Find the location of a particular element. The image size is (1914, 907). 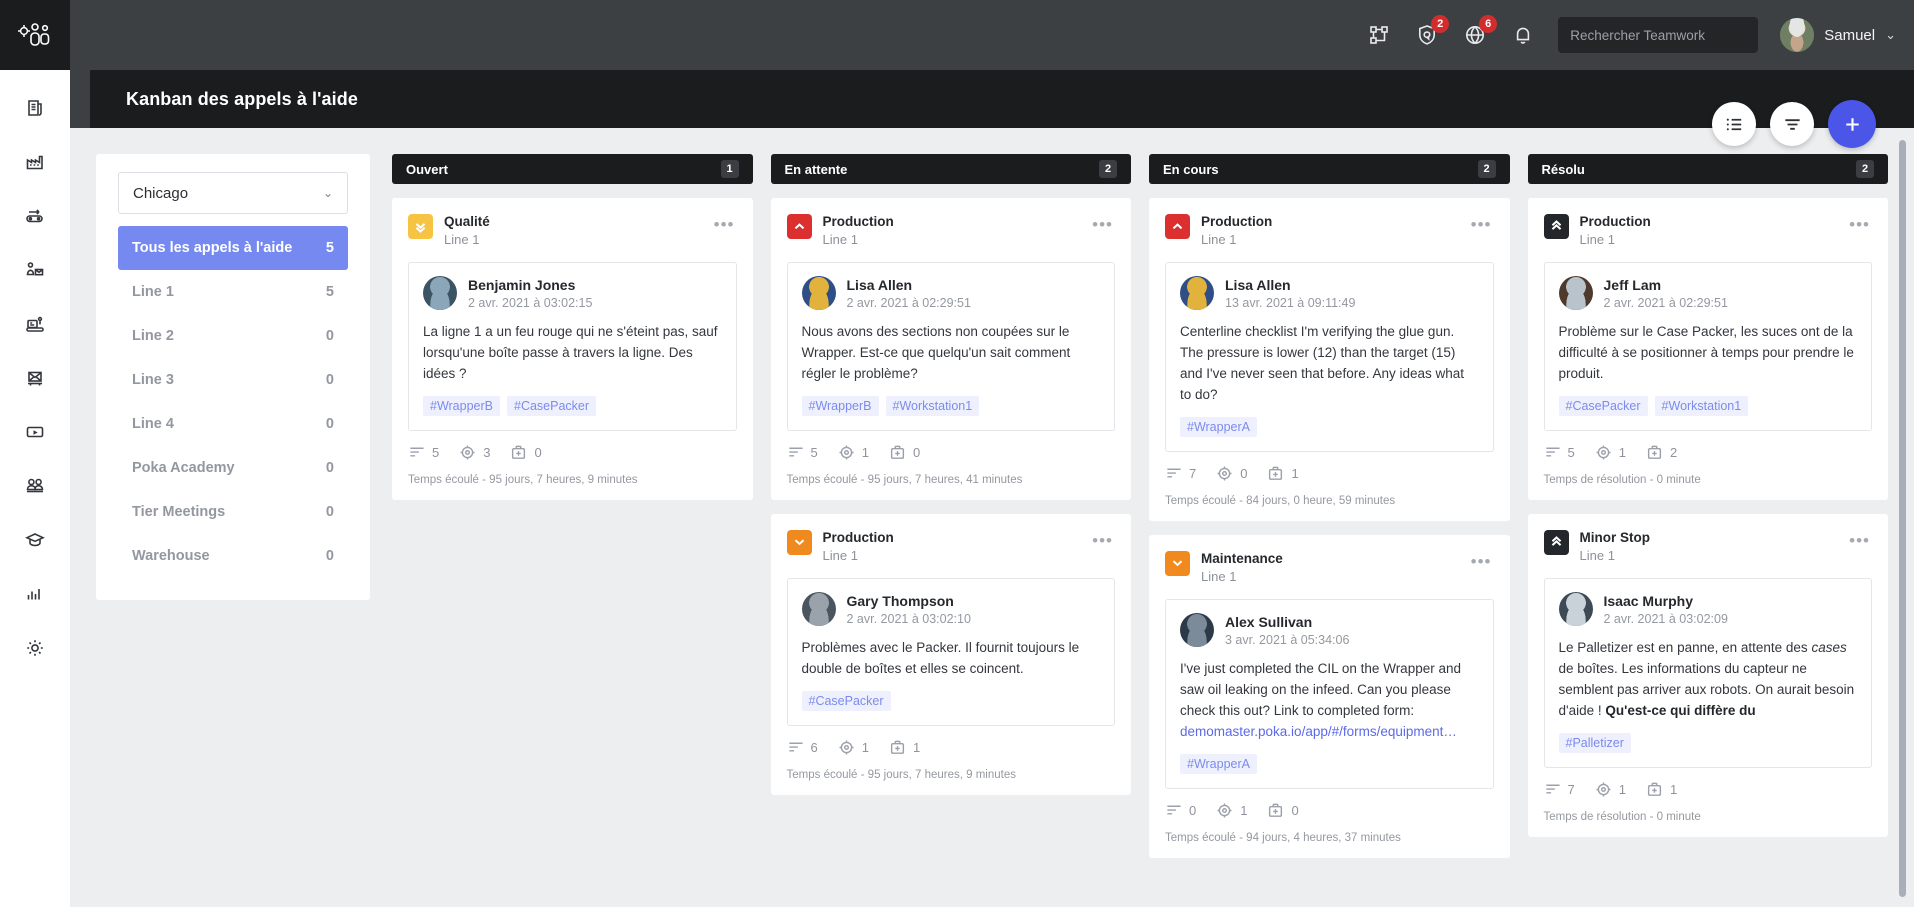

message-header: Lisa Allen 2 avr. 2021 à 02:29:51 is located at coordinates (951, 293).